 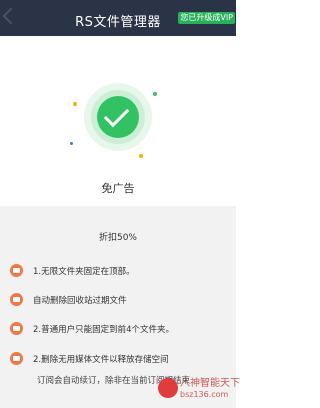 What do you see at coordinates (16, 328) in the screenshot?
I see `folder-pin-icon` at bounding box center [16, 328].